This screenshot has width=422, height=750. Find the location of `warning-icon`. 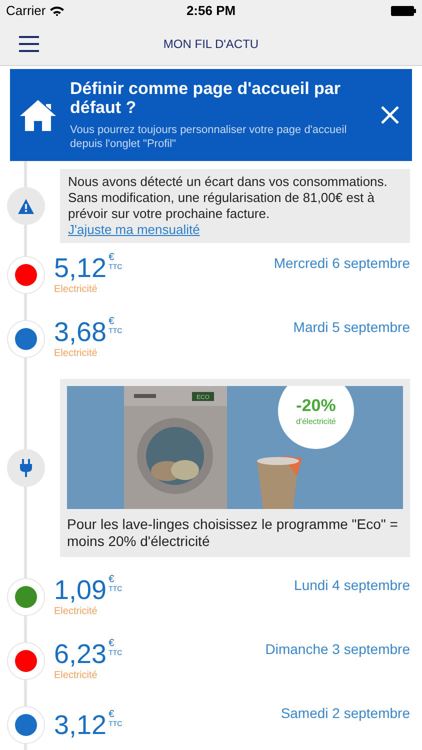

warning-icon is located at coordinates (26, 206).